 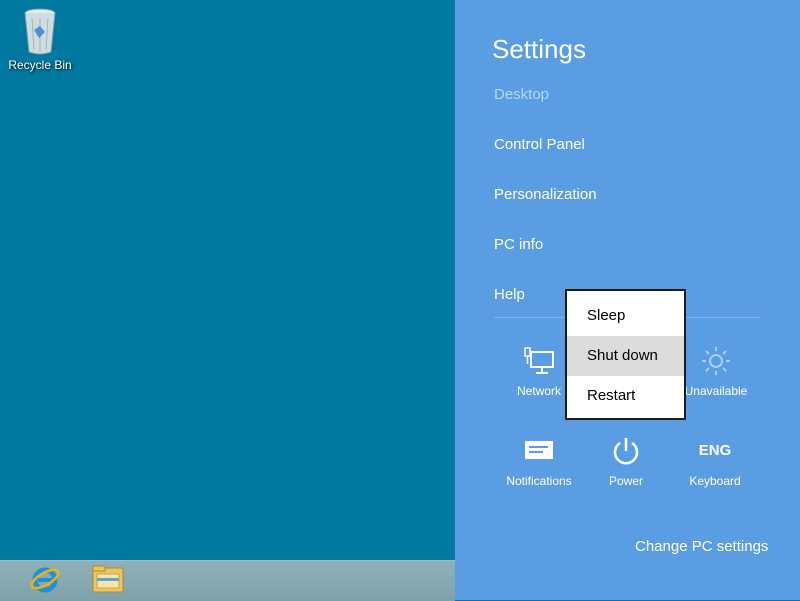 I want to click on power-menu-shut-down: Shut down, so click(x=625, y=356).